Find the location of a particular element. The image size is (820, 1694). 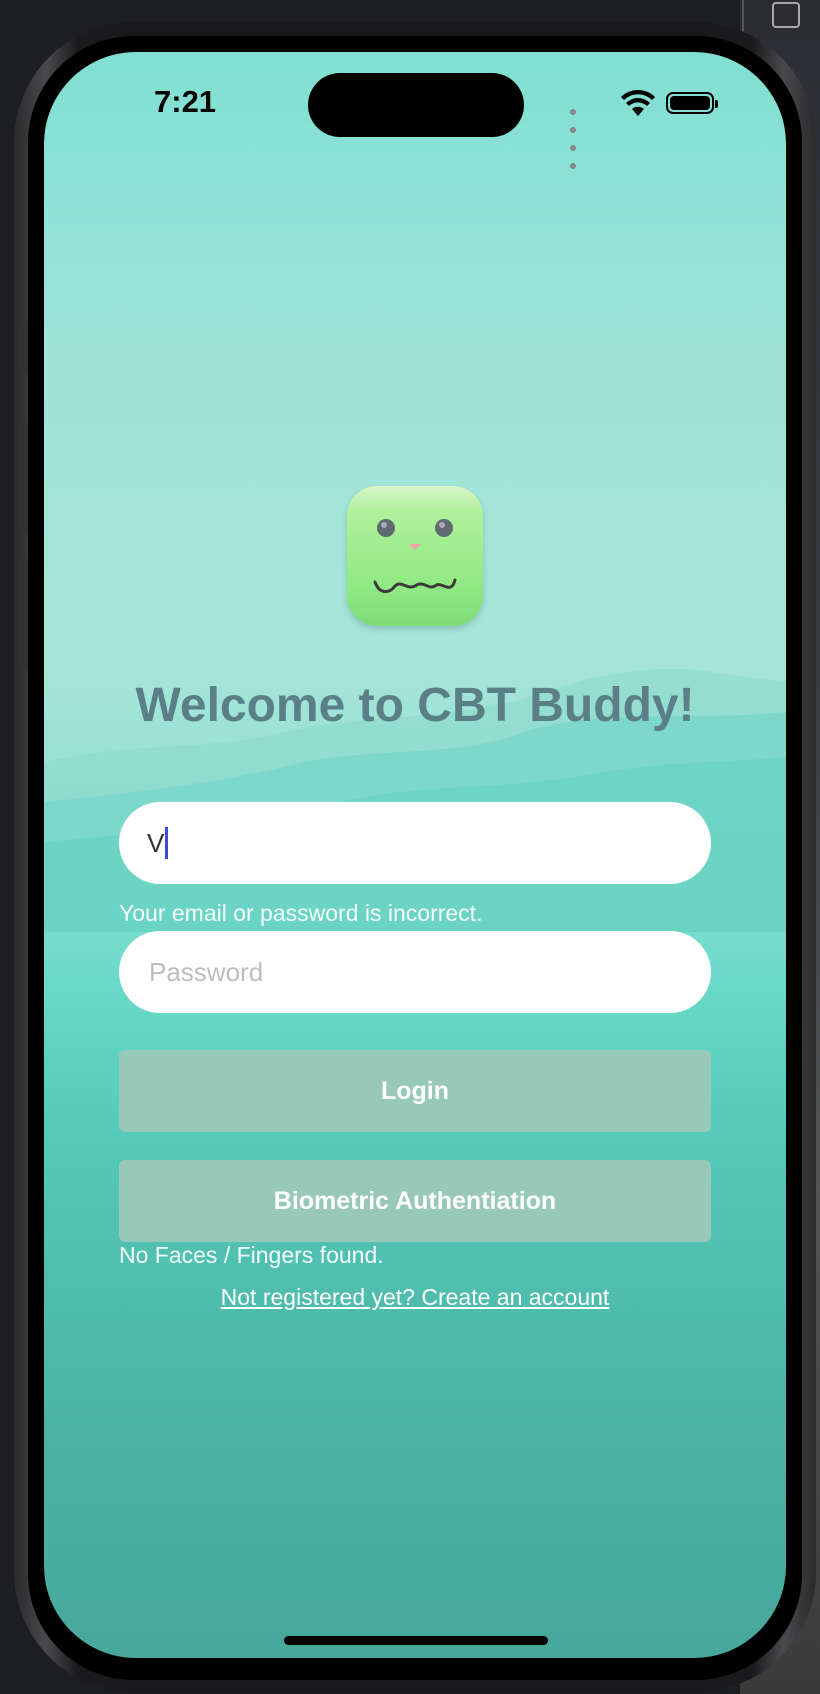

window-icon is located at coordinates (786, 15).